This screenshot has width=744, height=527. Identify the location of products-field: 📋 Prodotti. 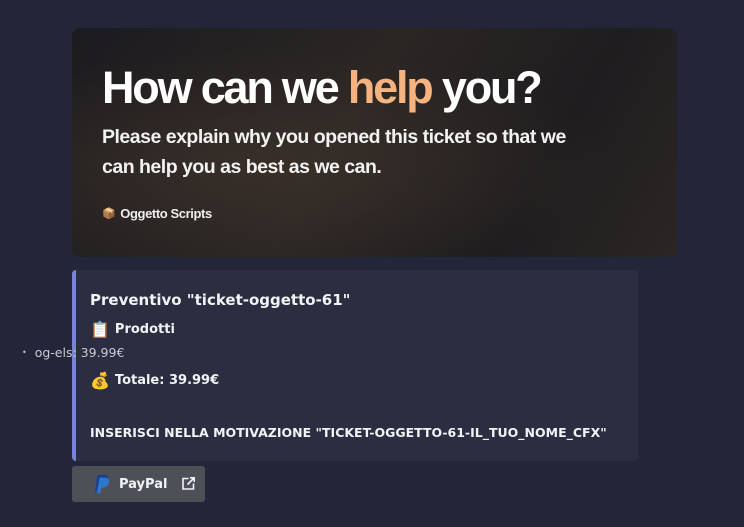
(132, 329).